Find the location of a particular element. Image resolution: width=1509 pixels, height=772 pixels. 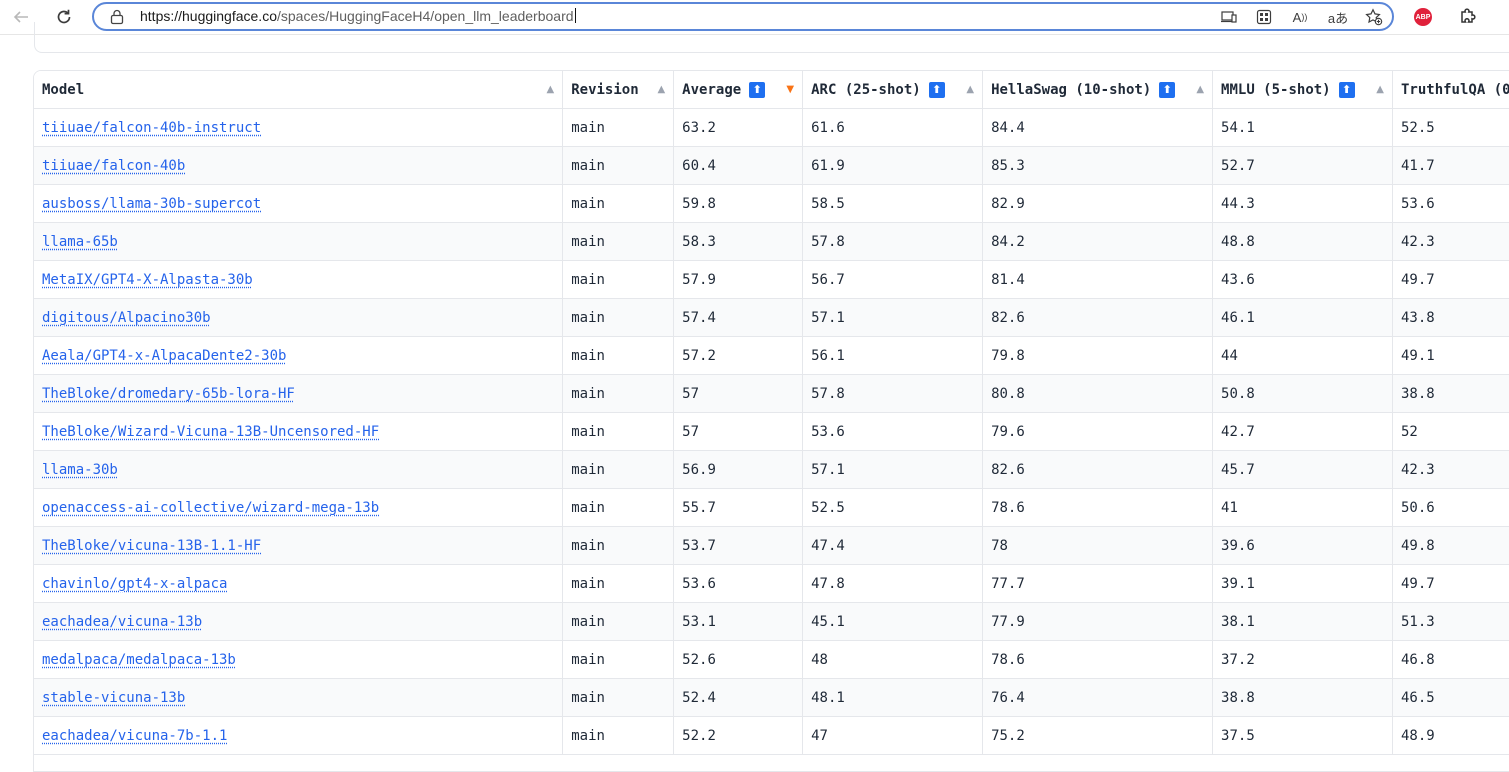

model-link: TheBloke/vicuna-13B-1.1-HF is located at coordinates (151, 546).